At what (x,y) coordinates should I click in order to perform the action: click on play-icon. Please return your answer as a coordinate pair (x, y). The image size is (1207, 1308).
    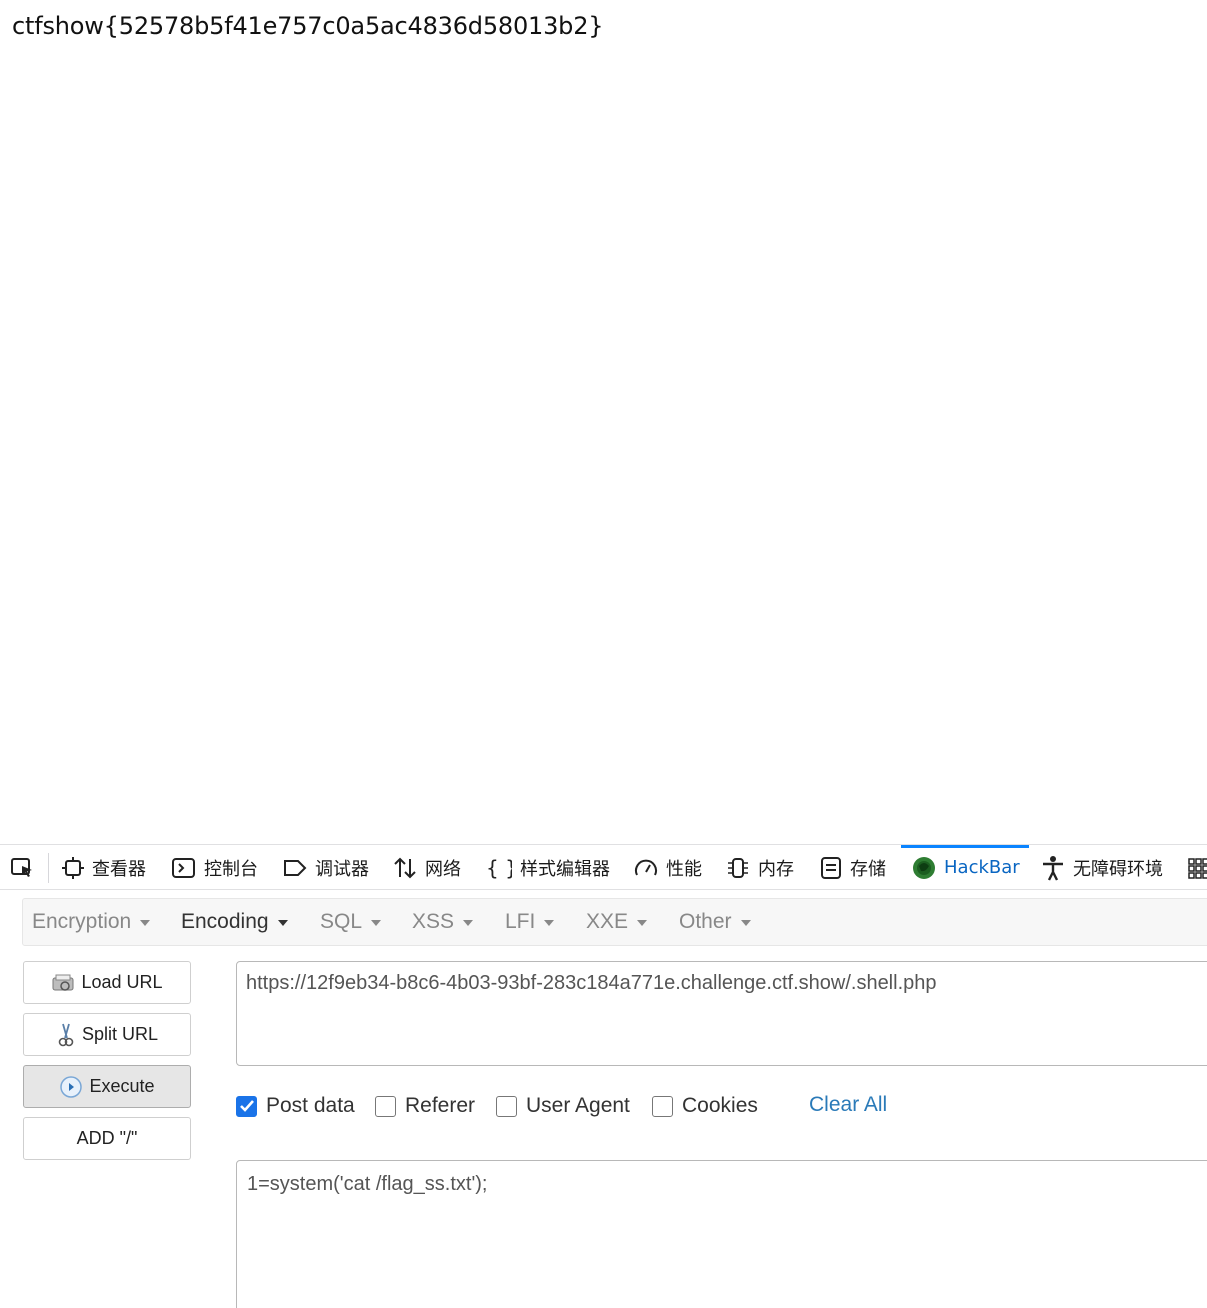
    Looking at the image, I should click on (71, 1086).